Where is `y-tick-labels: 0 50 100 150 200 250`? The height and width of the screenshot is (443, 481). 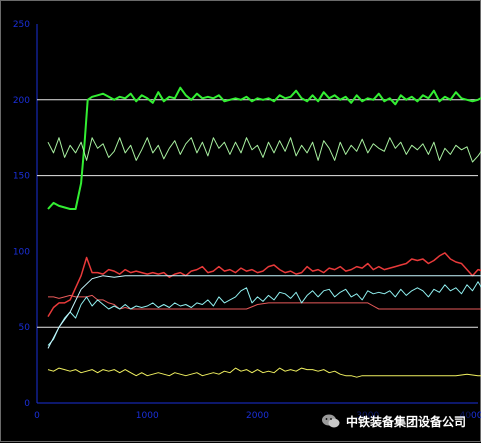
y-tick-labels: 0 50 100 150 200 250 is located at coordinates (21, 214).